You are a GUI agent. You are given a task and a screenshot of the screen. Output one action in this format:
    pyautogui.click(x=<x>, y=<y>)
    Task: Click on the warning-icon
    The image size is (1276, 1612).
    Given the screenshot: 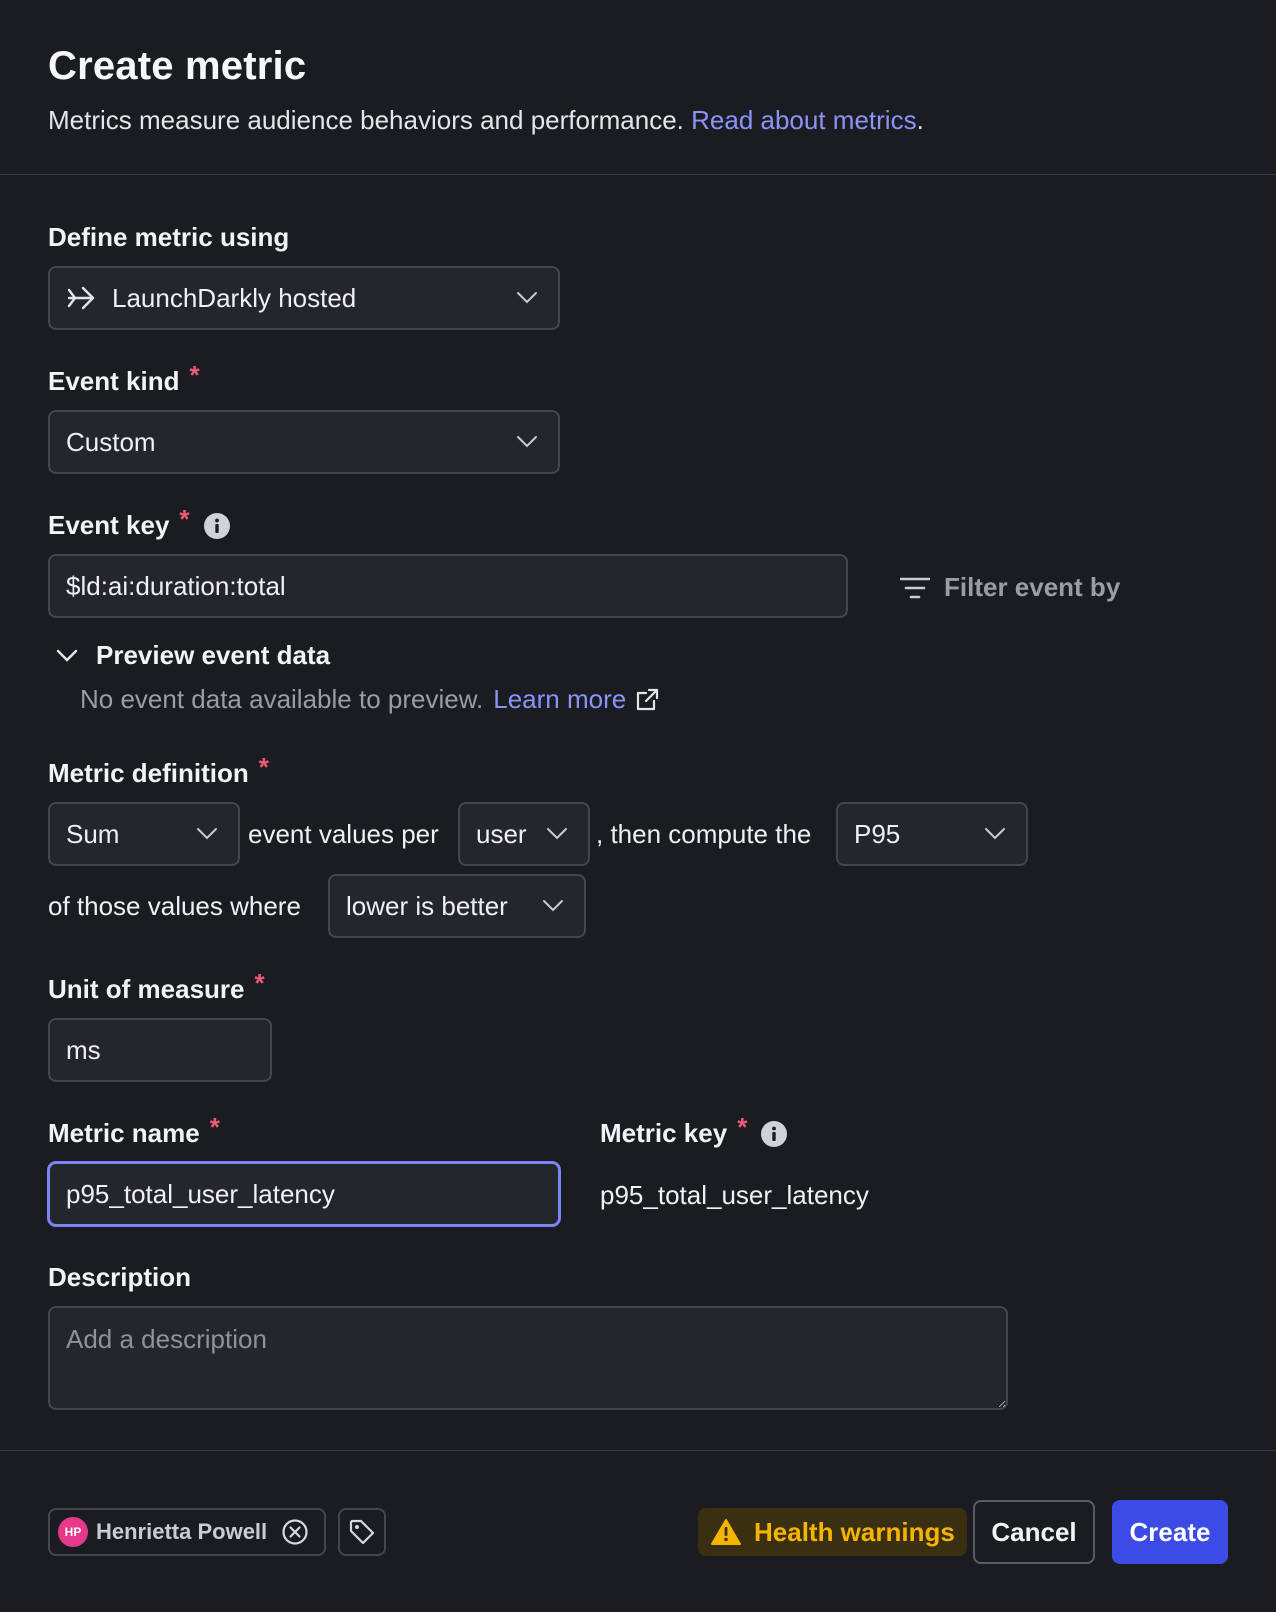 What is the action you would take?
    pyautogui.click(x=726, y=1532)
    